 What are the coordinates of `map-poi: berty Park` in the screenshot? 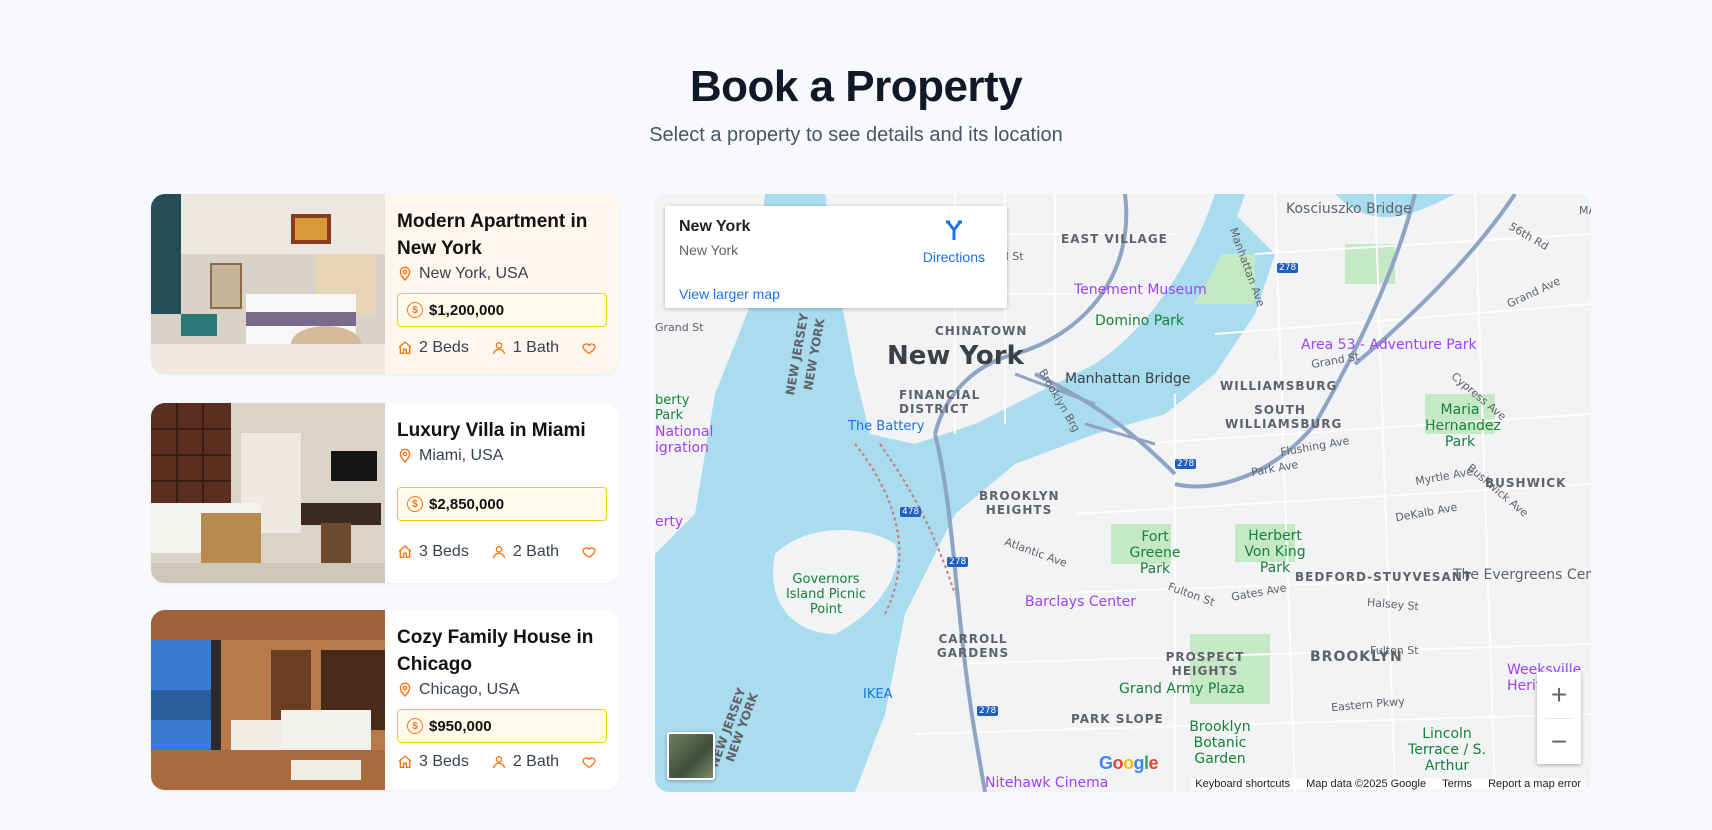 It's located at (672, 408).